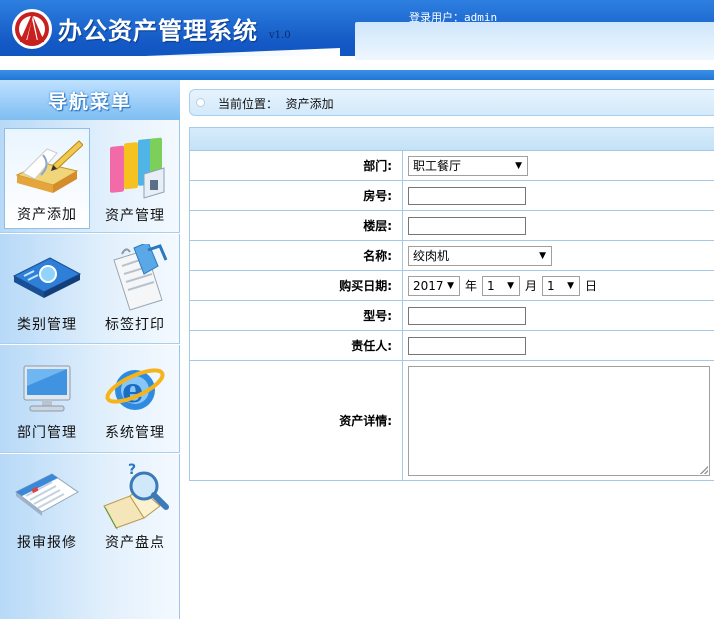 This screenshot has width=714, height=619. I want to click on year-value: 2017, so click(428, 285).